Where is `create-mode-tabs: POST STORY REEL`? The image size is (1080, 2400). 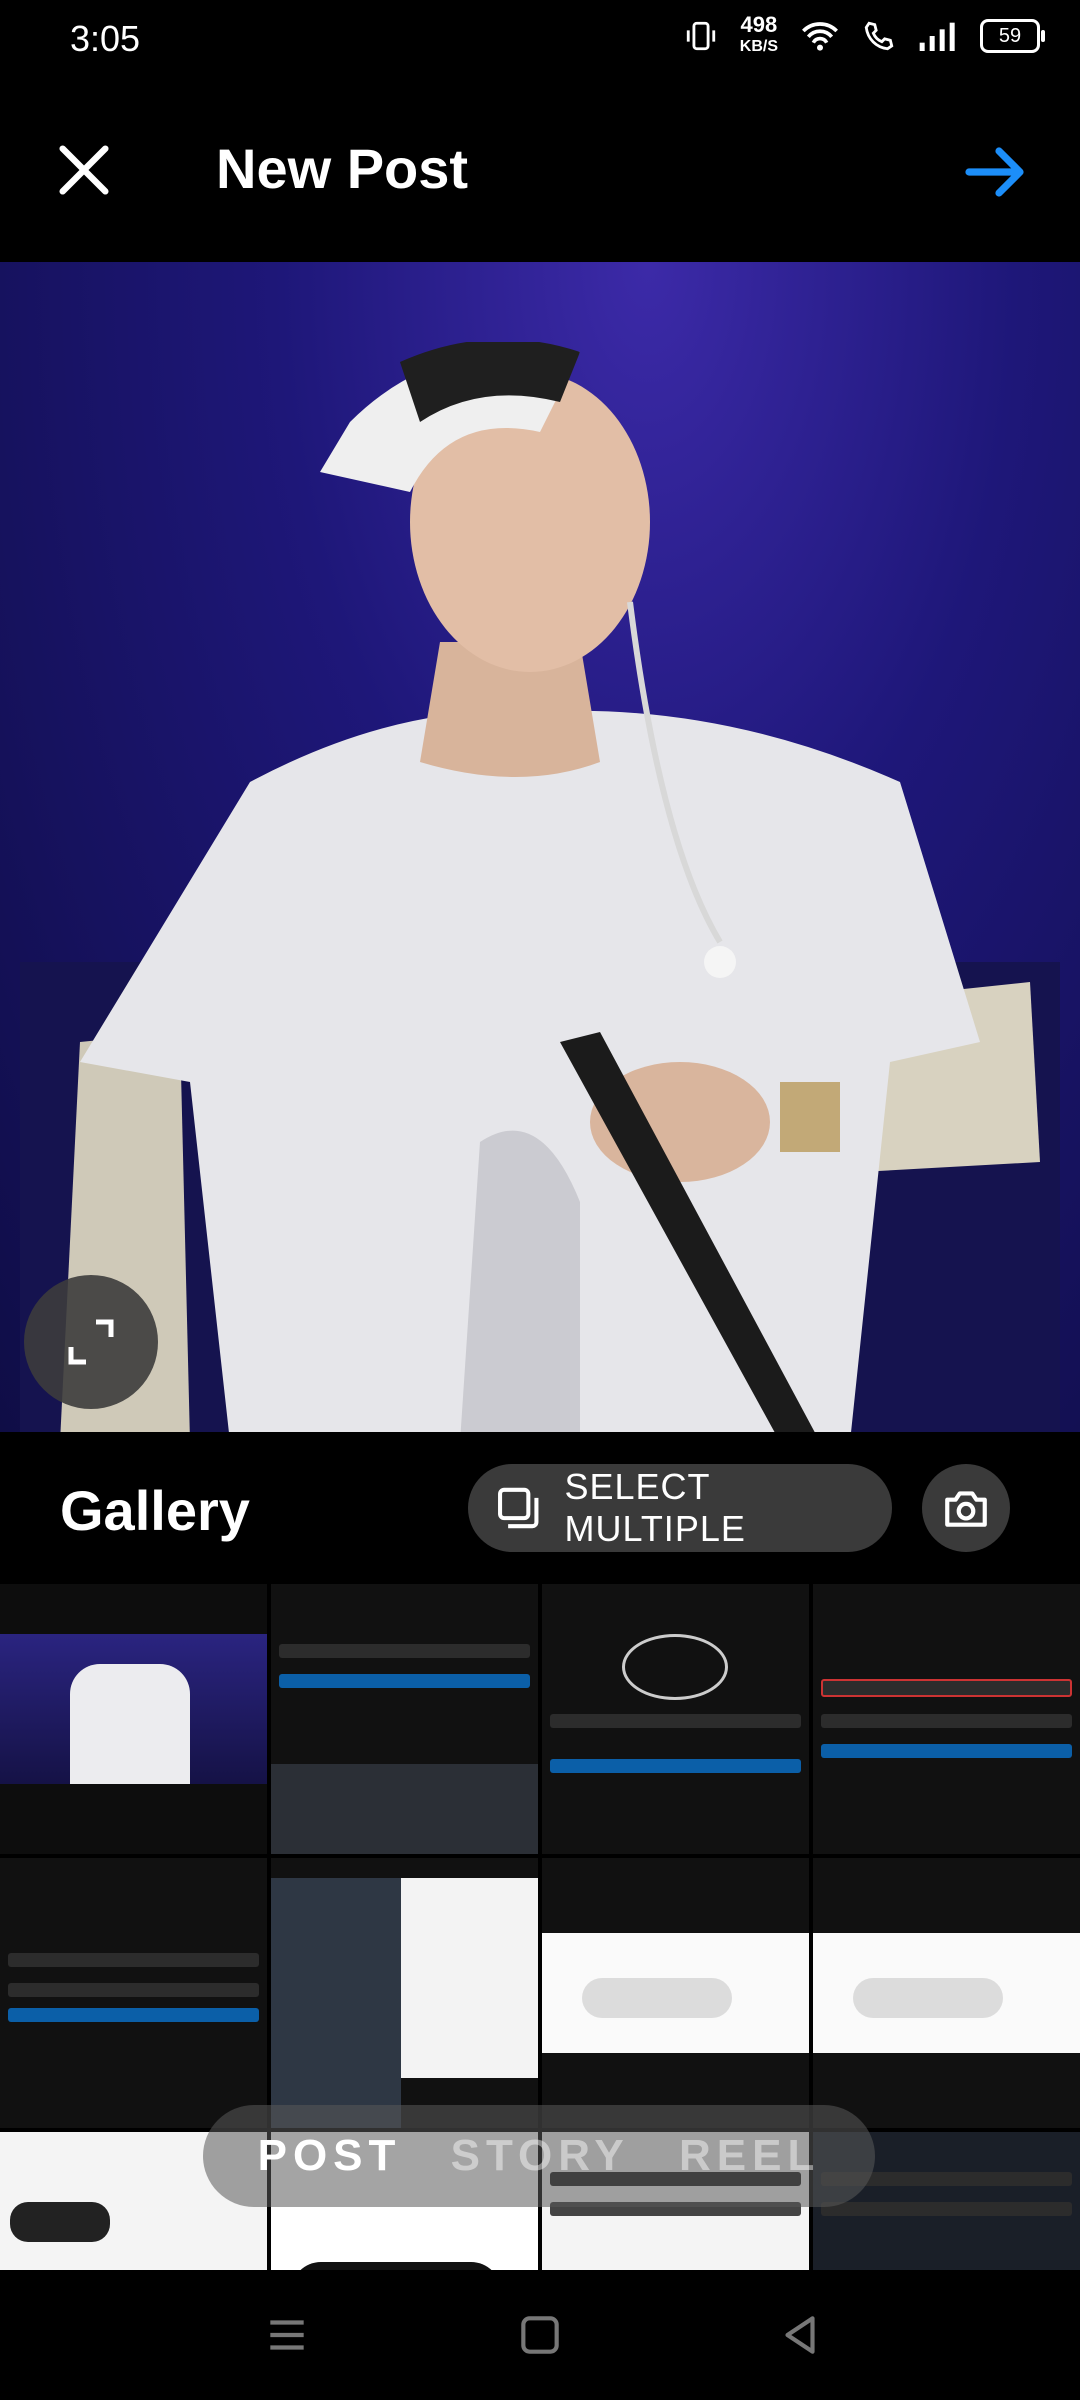
create-mode-tabs: POST STORY REEL is located at coordinates (539, 2156).